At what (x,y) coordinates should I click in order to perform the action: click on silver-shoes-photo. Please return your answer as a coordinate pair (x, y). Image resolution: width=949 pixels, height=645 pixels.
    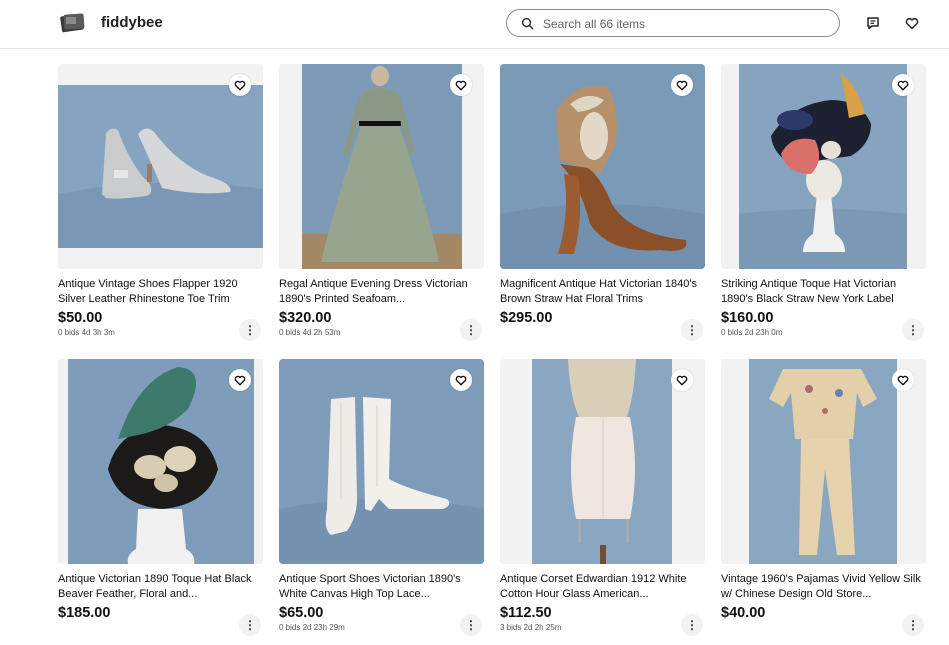
    Looking at the image, I should click on (160, 166).